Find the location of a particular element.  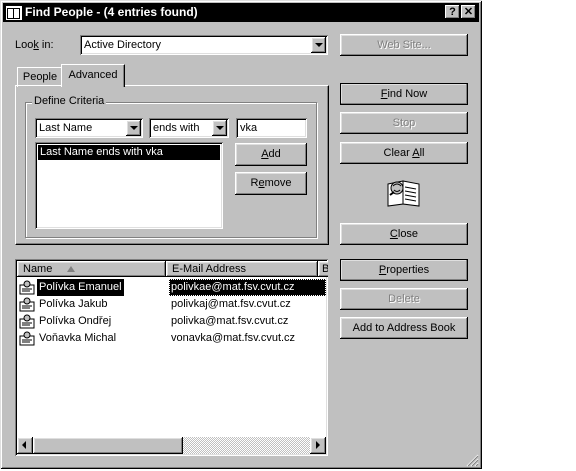

stop-button: Stop is located at coordinates (404, 123).